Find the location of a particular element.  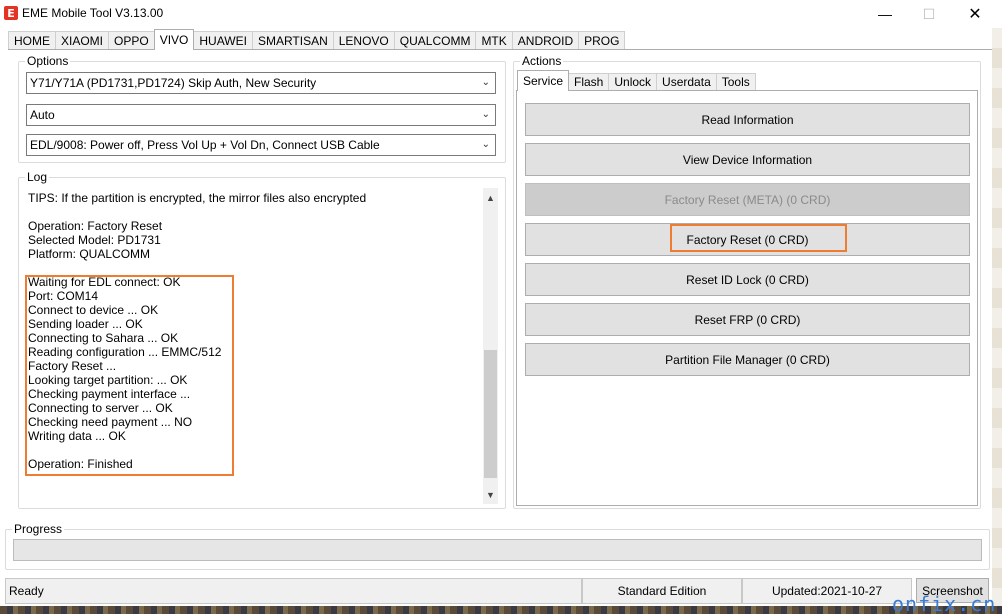

progress-bar is located at coordinates (497, 550).